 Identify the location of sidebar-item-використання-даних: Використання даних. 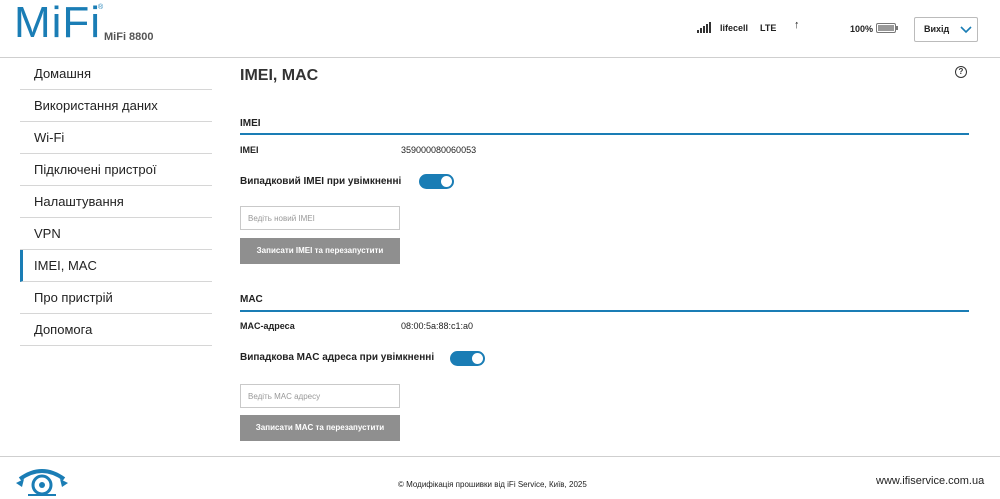
(116, 106).